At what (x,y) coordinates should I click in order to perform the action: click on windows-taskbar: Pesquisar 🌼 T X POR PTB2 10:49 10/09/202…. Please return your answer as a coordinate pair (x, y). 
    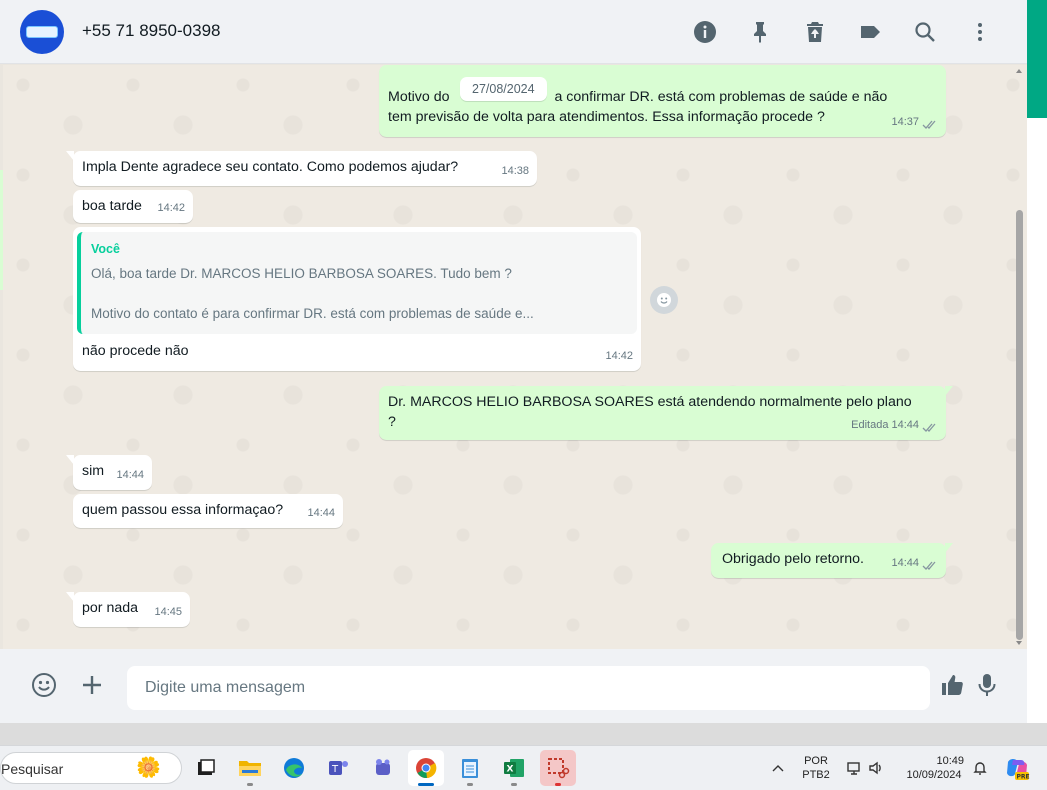
    Looking at the image, I should click on (523, 767).